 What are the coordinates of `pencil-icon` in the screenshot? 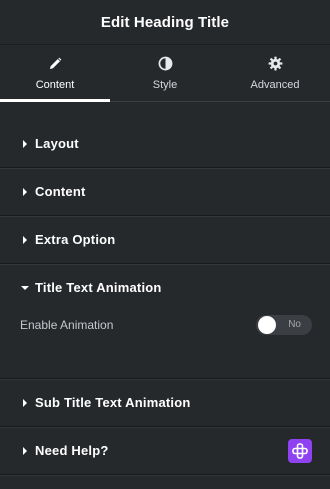 It's located at (55, 64).